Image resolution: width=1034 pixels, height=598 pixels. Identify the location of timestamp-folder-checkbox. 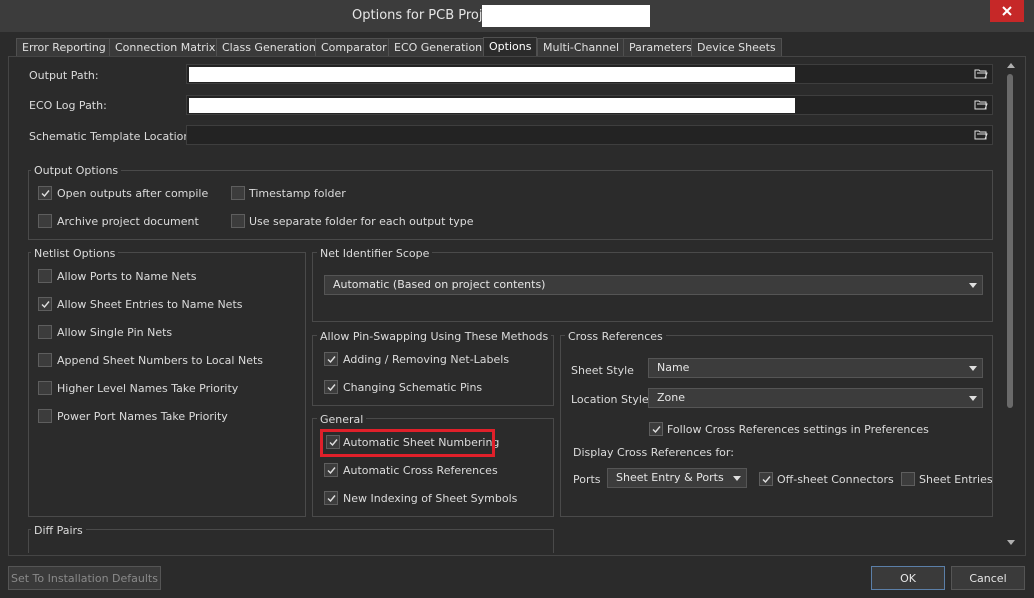
(238, 193).